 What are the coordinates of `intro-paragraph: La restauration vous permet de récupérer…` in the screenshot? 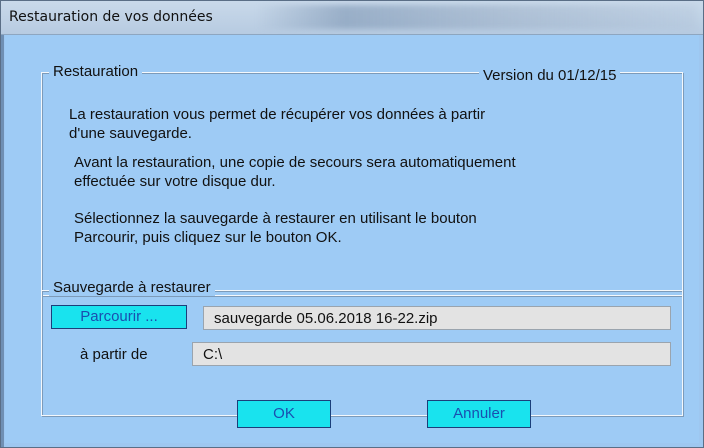 It's located at (277, 124).